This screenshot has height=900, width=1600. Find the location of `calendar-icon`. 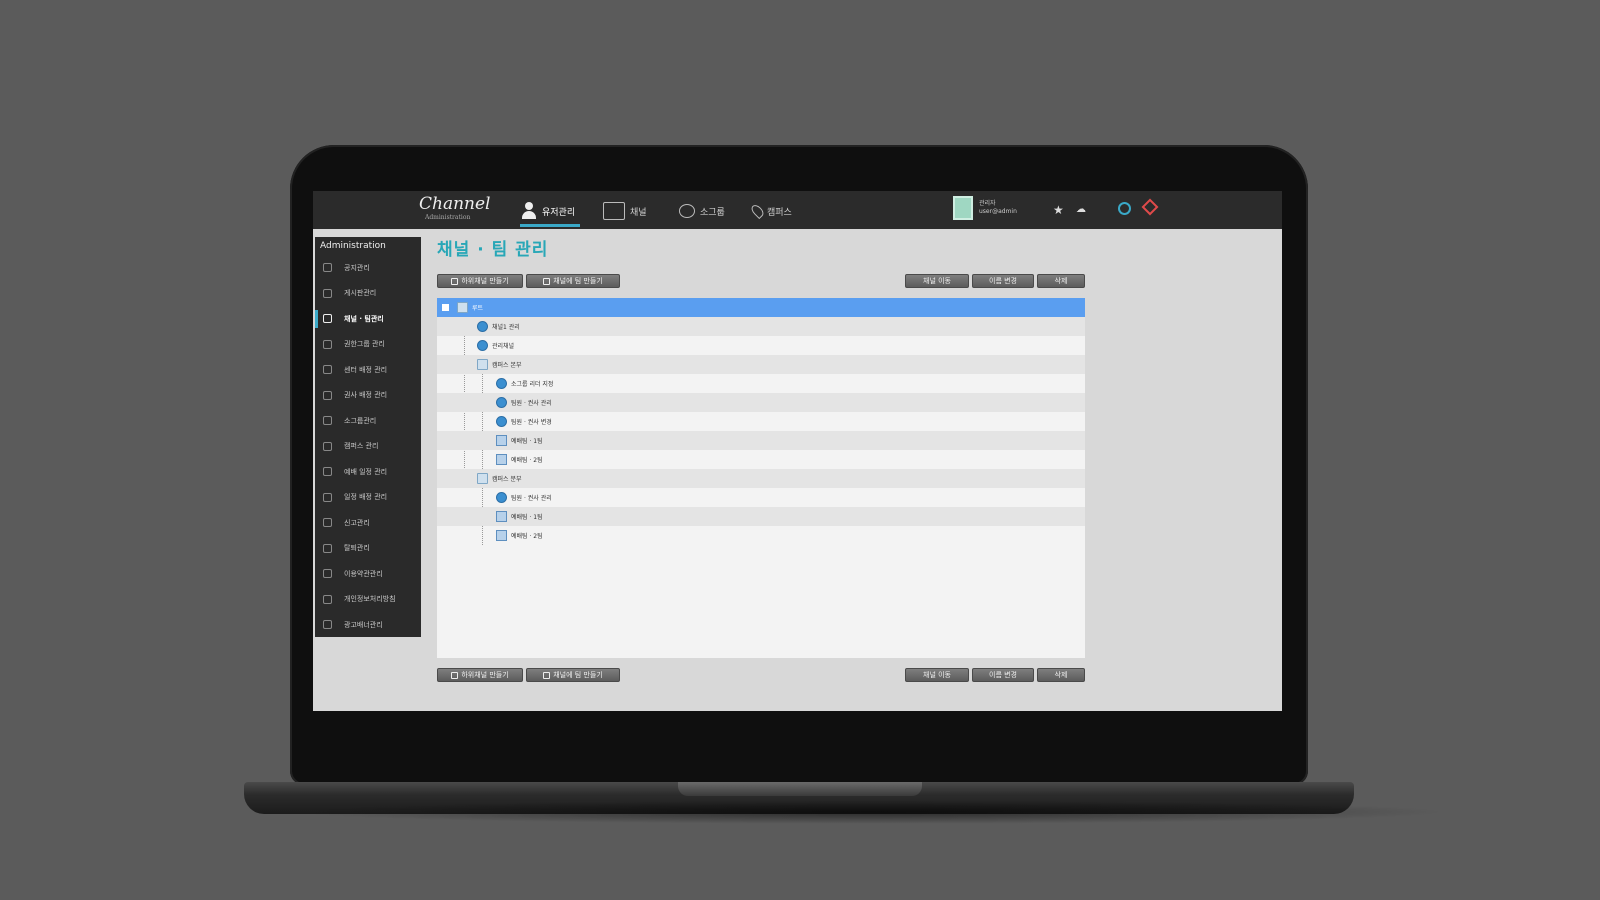

calendar-icon is located at coordinates (327, 472).